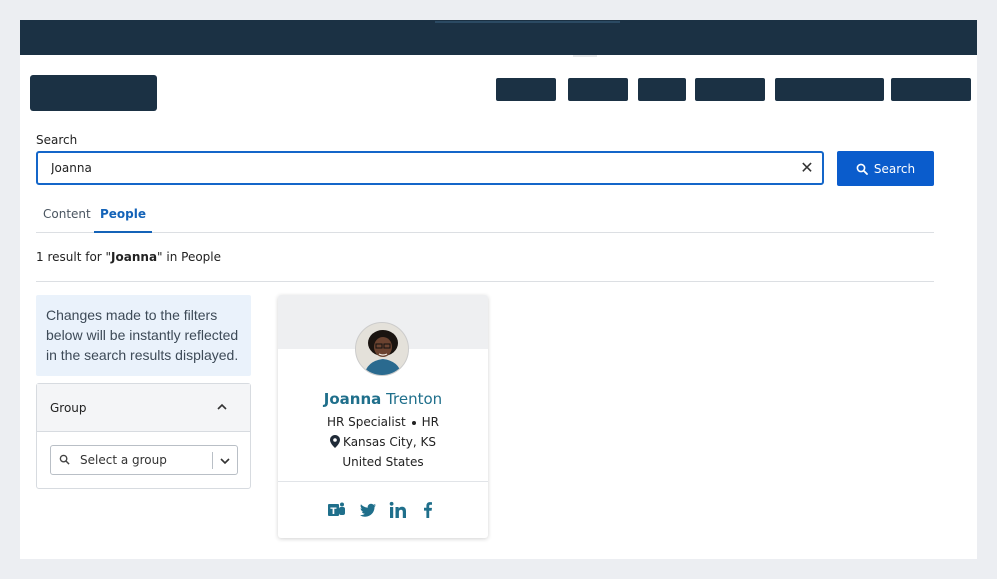 Image resolution: width=997 pixels, height=579 pixels. I want to click on group-filter-header: Group, so click(143, 408).